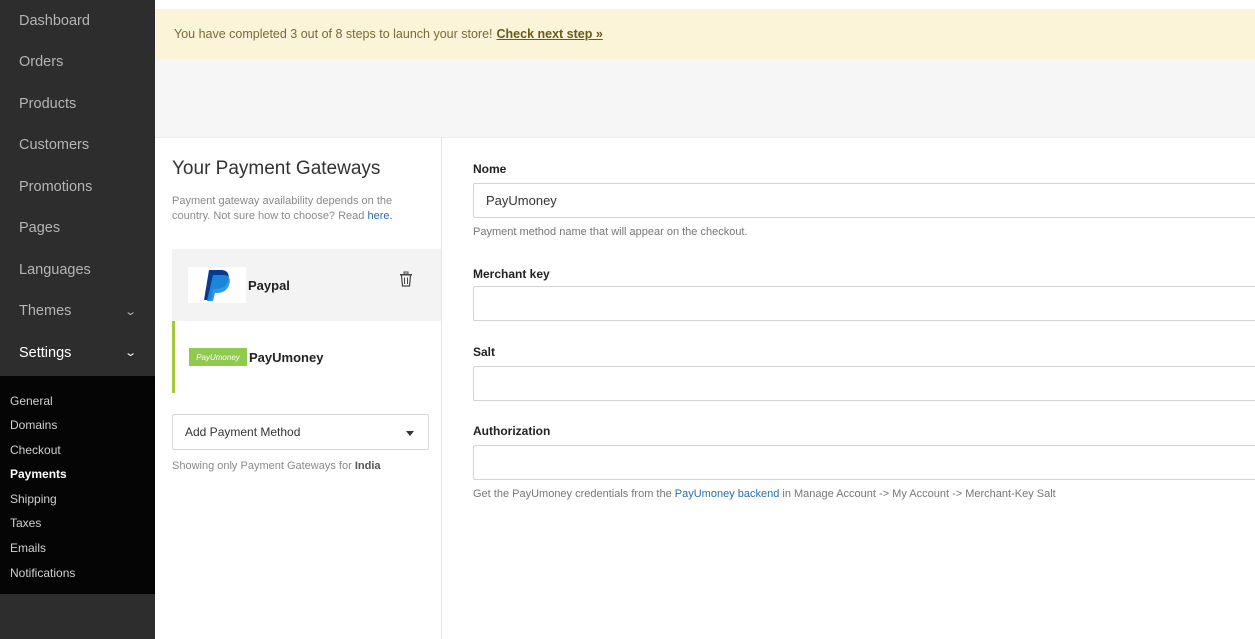 Image resolution: width=1255 pixels, height=639 pixels. Describe the element at coordinates (218, 357) in the screenshot. I see `payumoney-logo-icon: PayUmoney` at that location.